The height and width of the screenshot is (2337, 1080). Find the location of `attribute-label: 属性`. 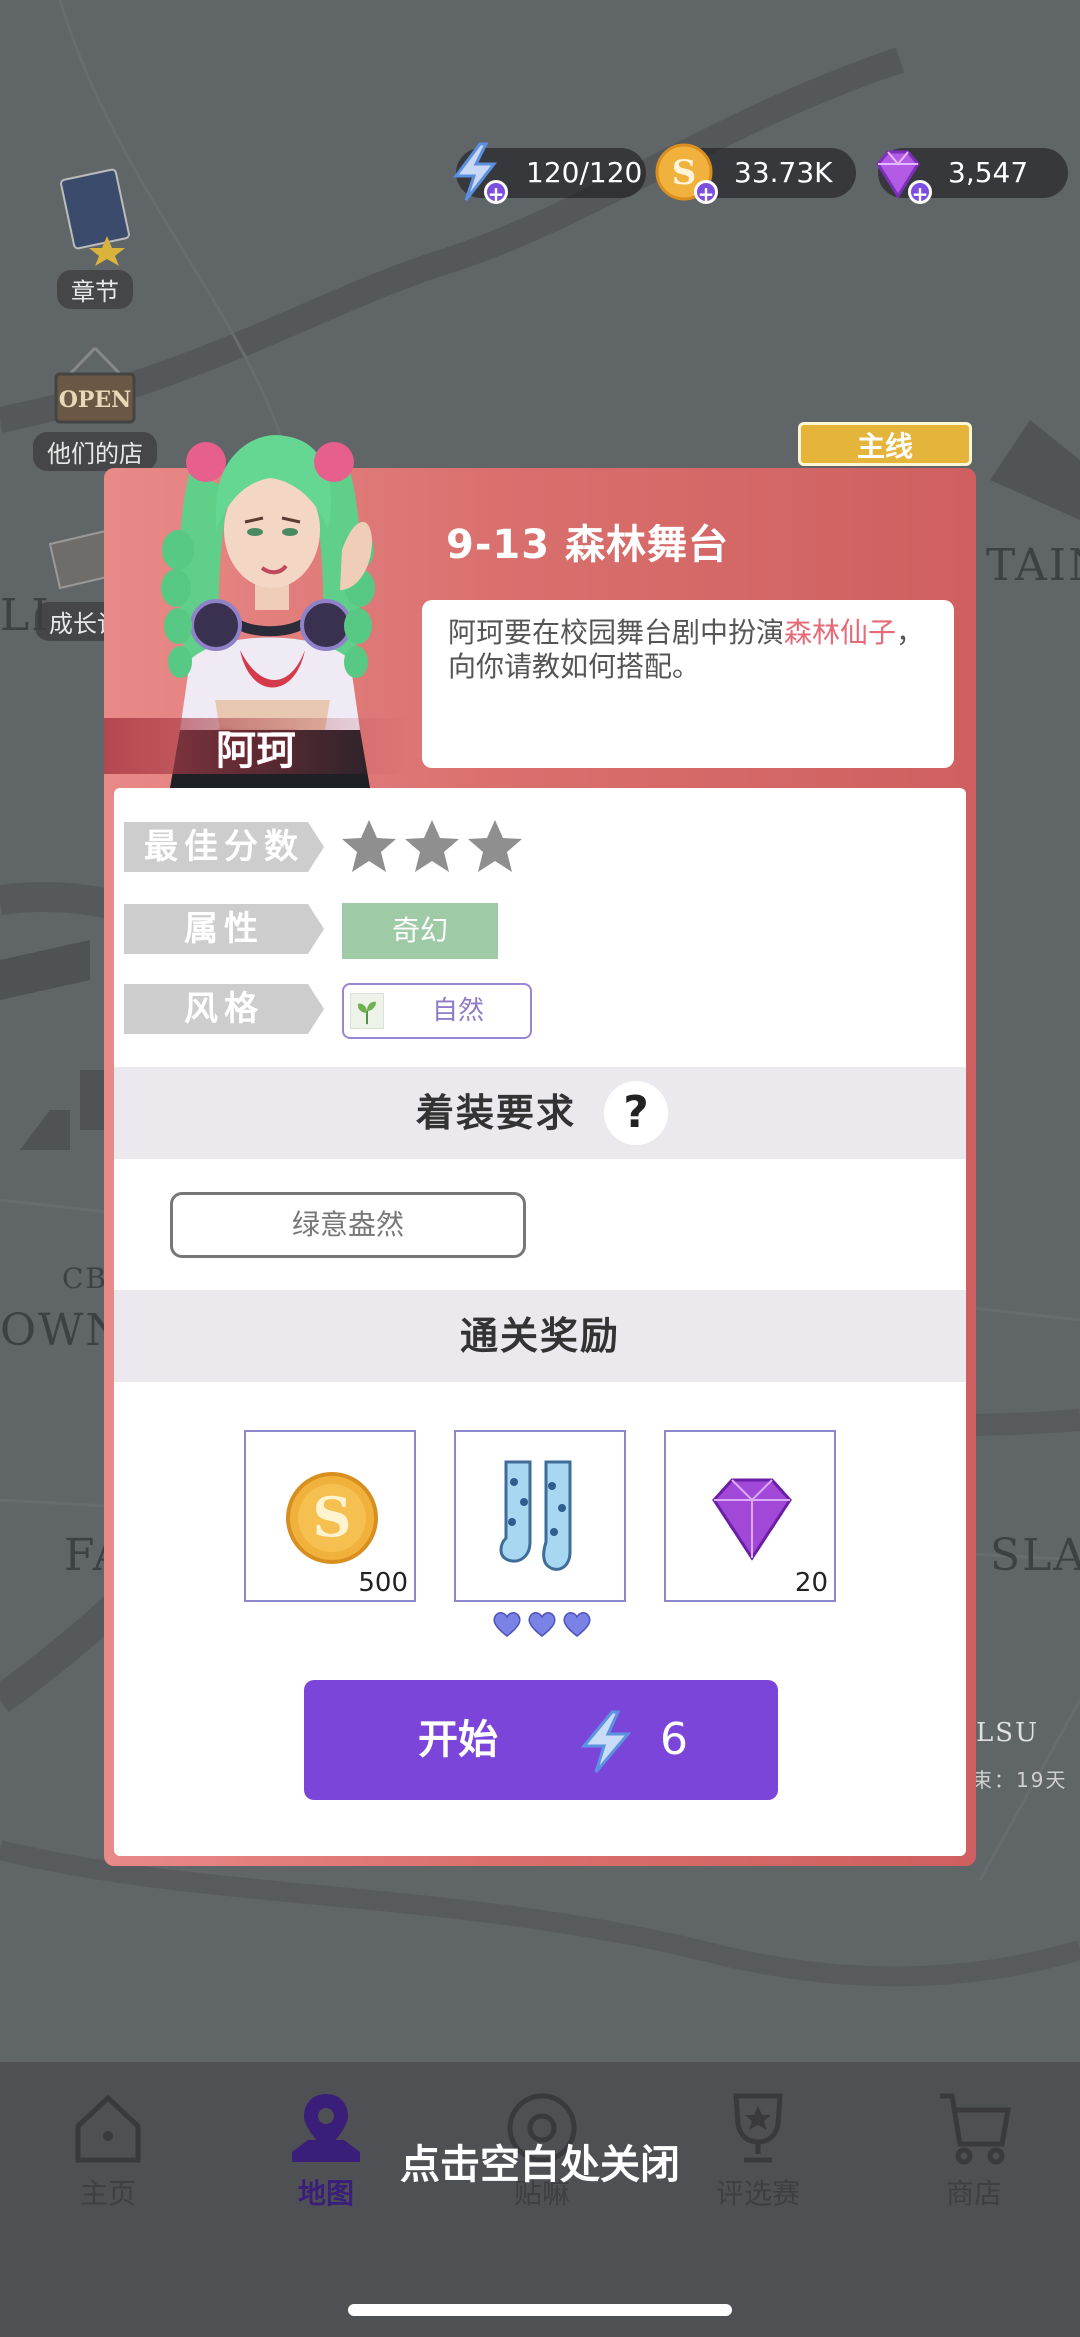

attribute-label: 属性 is located at coordinates (224, 929).